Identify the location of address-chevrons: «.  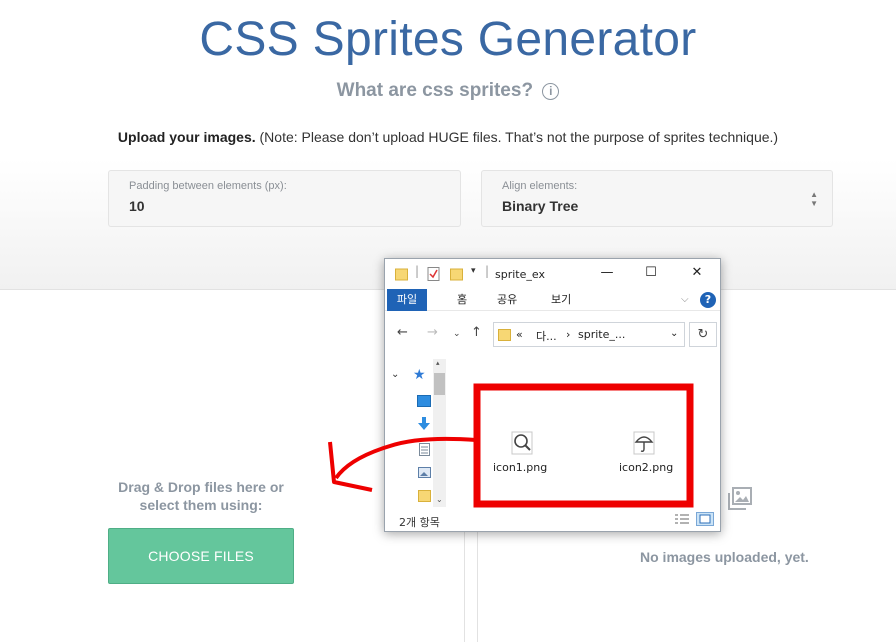
(519, 334).